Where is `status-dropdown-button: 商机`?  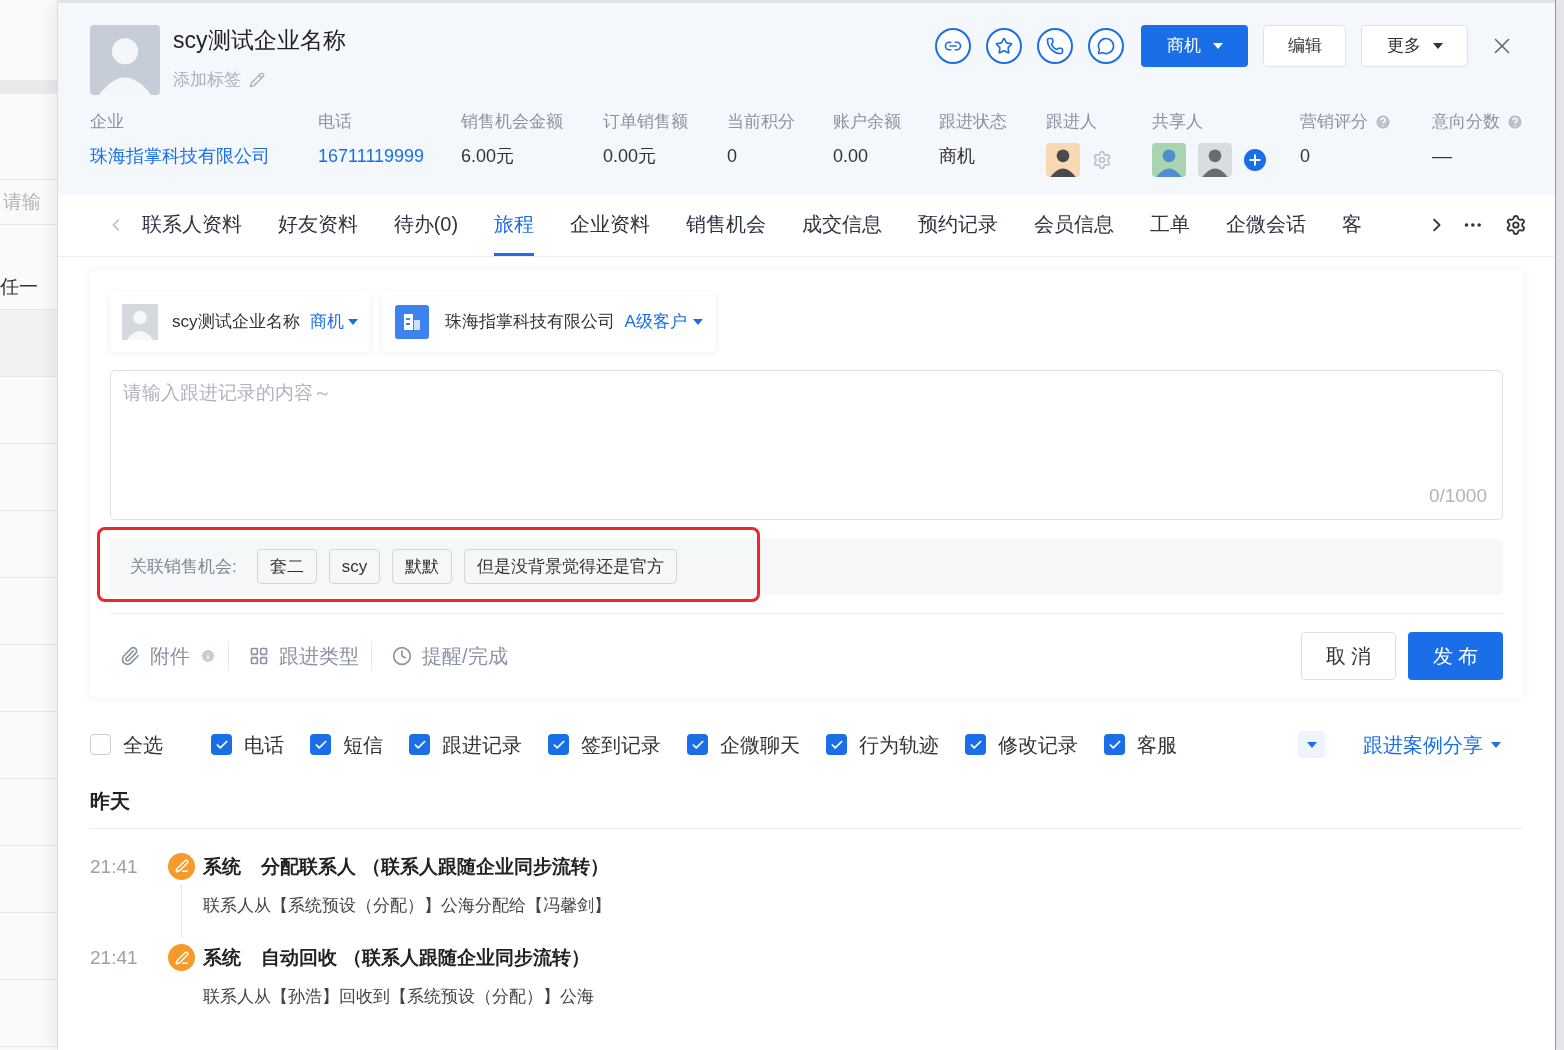 status-dropdown-button: 商机 is located at coordinates (1194, 46).